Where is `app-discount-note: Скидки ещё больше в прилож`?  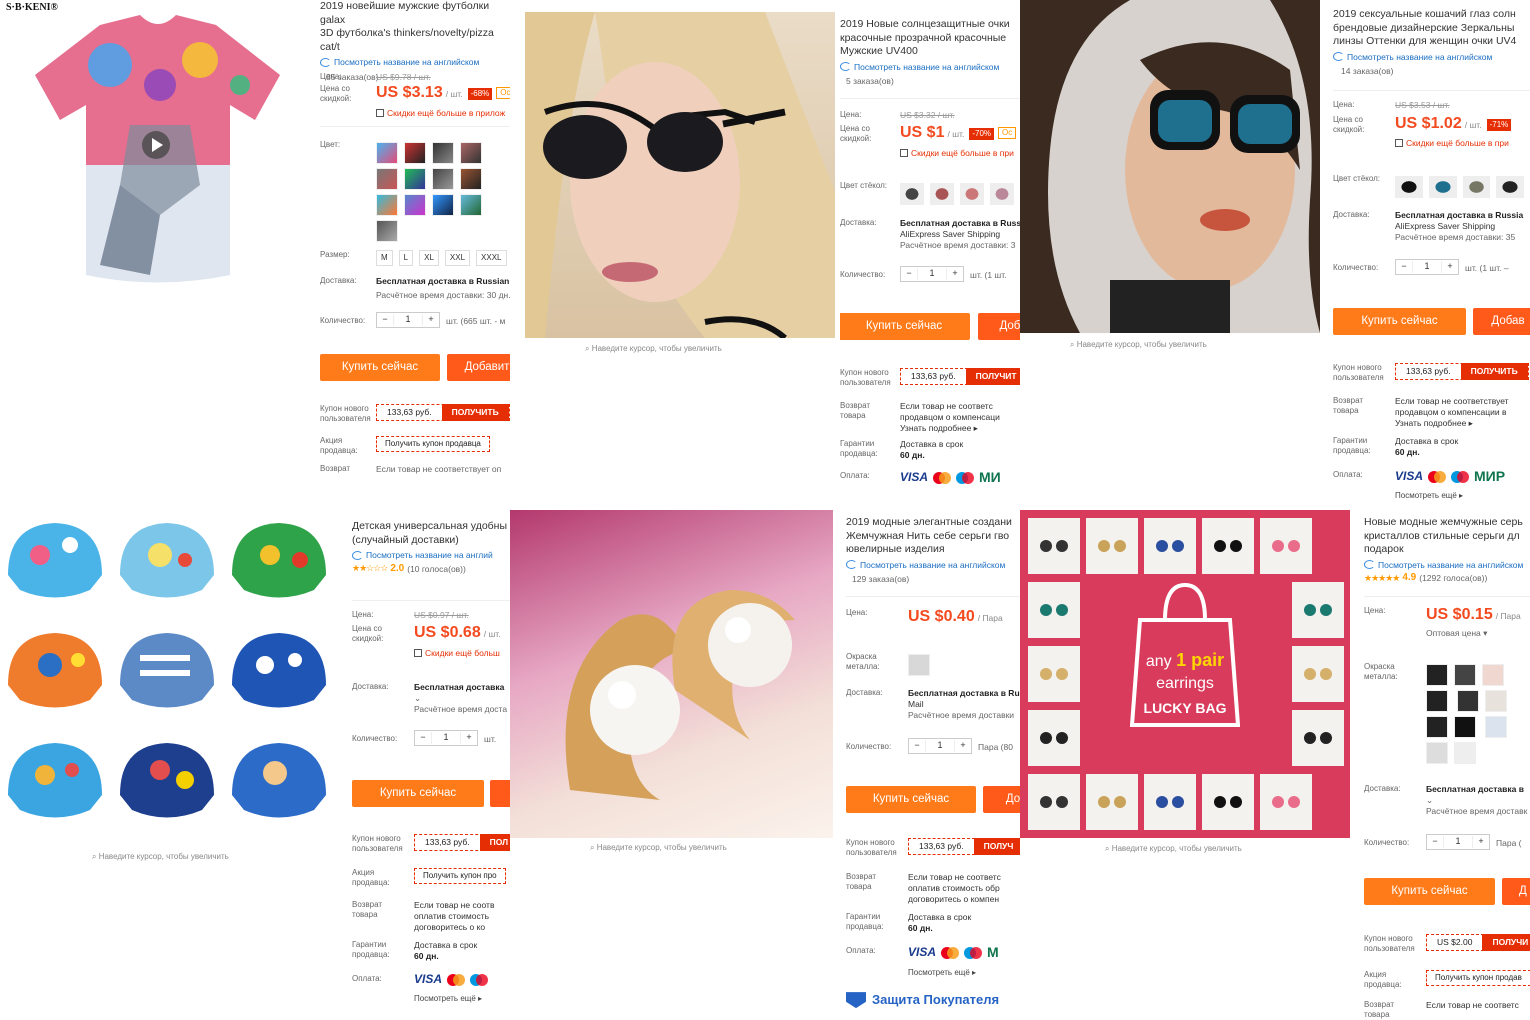 app-discount-note: Скидки ещё больше в прилож is located at coordinates (440, 113).